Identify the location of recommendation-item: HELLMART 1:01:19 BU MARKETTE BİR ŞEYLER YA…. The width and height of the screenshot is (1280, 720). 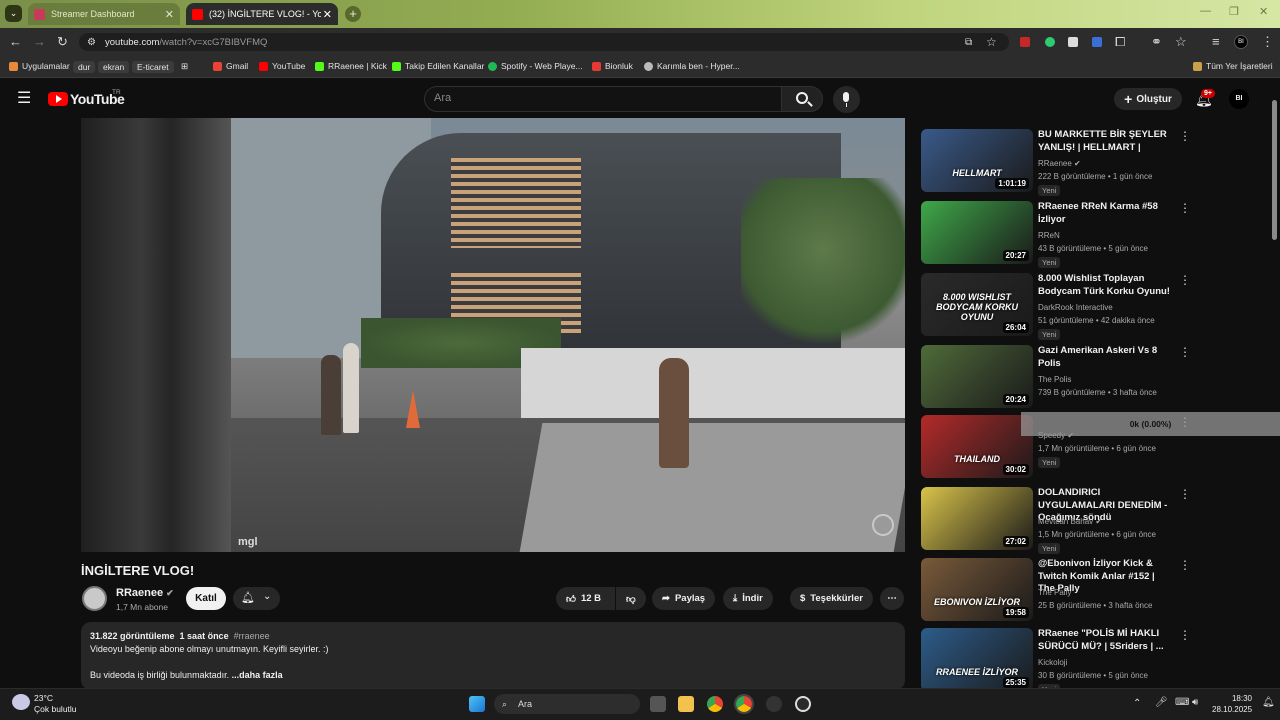
(1056, 162).